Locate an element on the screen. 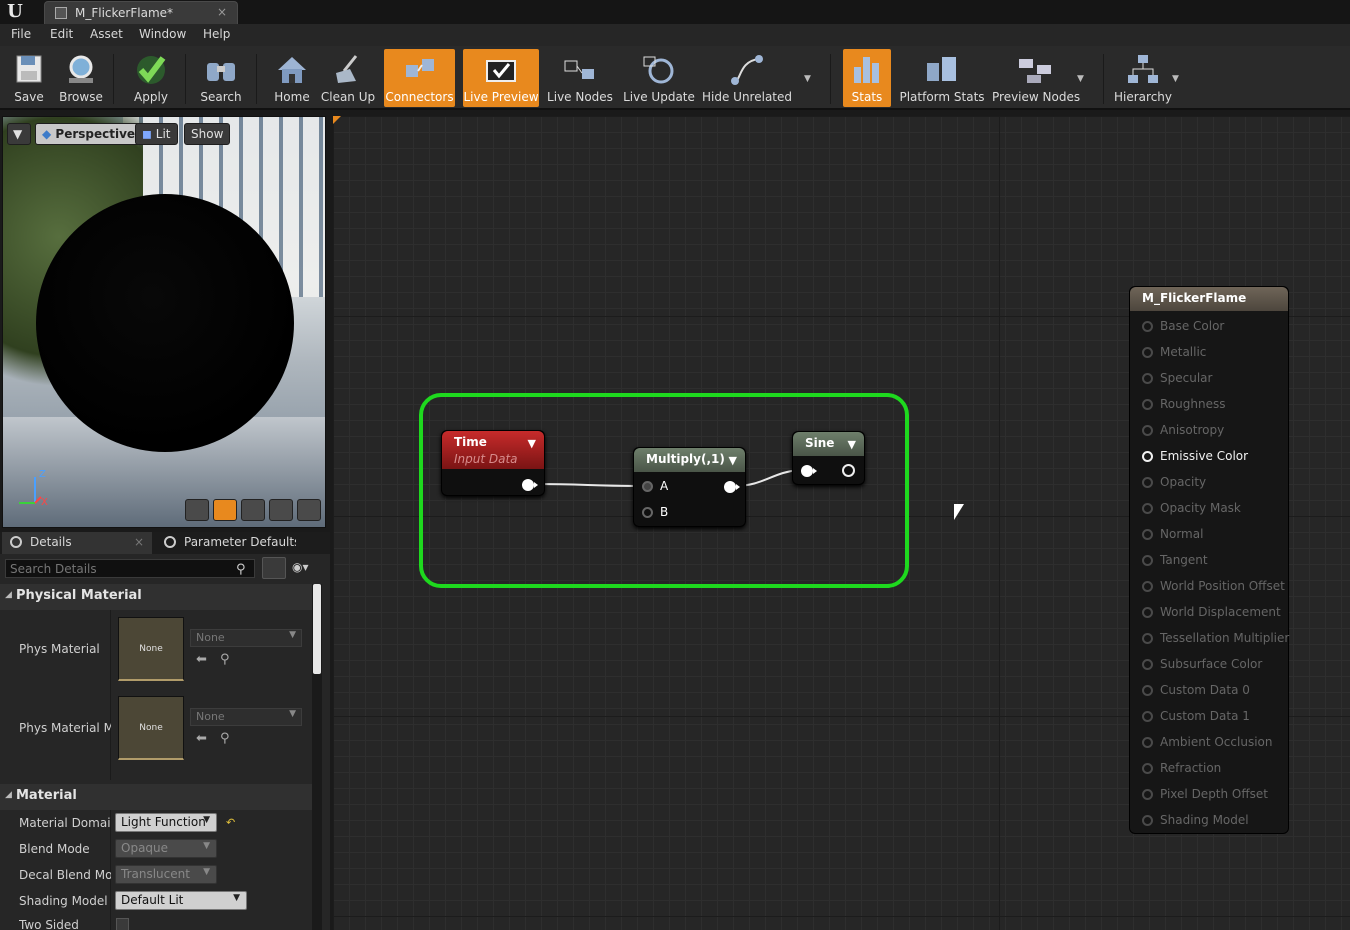 Image resolution: width=1350 pixels, height=930 pixels. preview-mesh-button is located at coordinates (309, 510).